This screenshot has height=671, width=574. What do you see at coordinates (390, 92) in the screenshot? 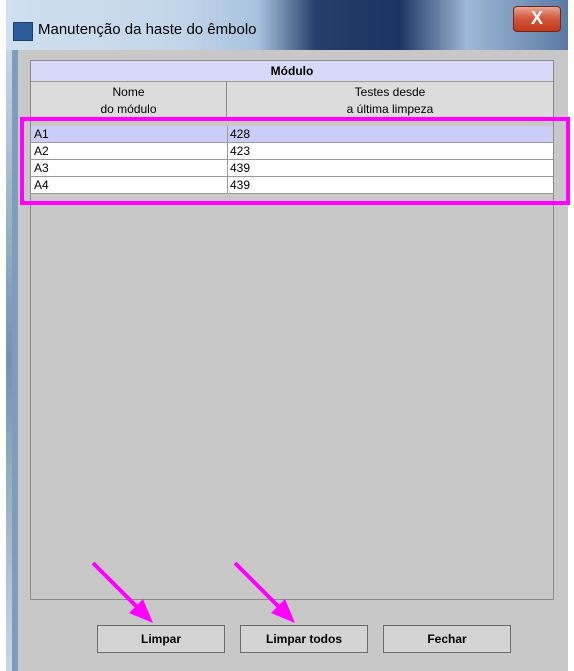
I see `column-header-line: Testes desde` at bounding box center [390, 92].